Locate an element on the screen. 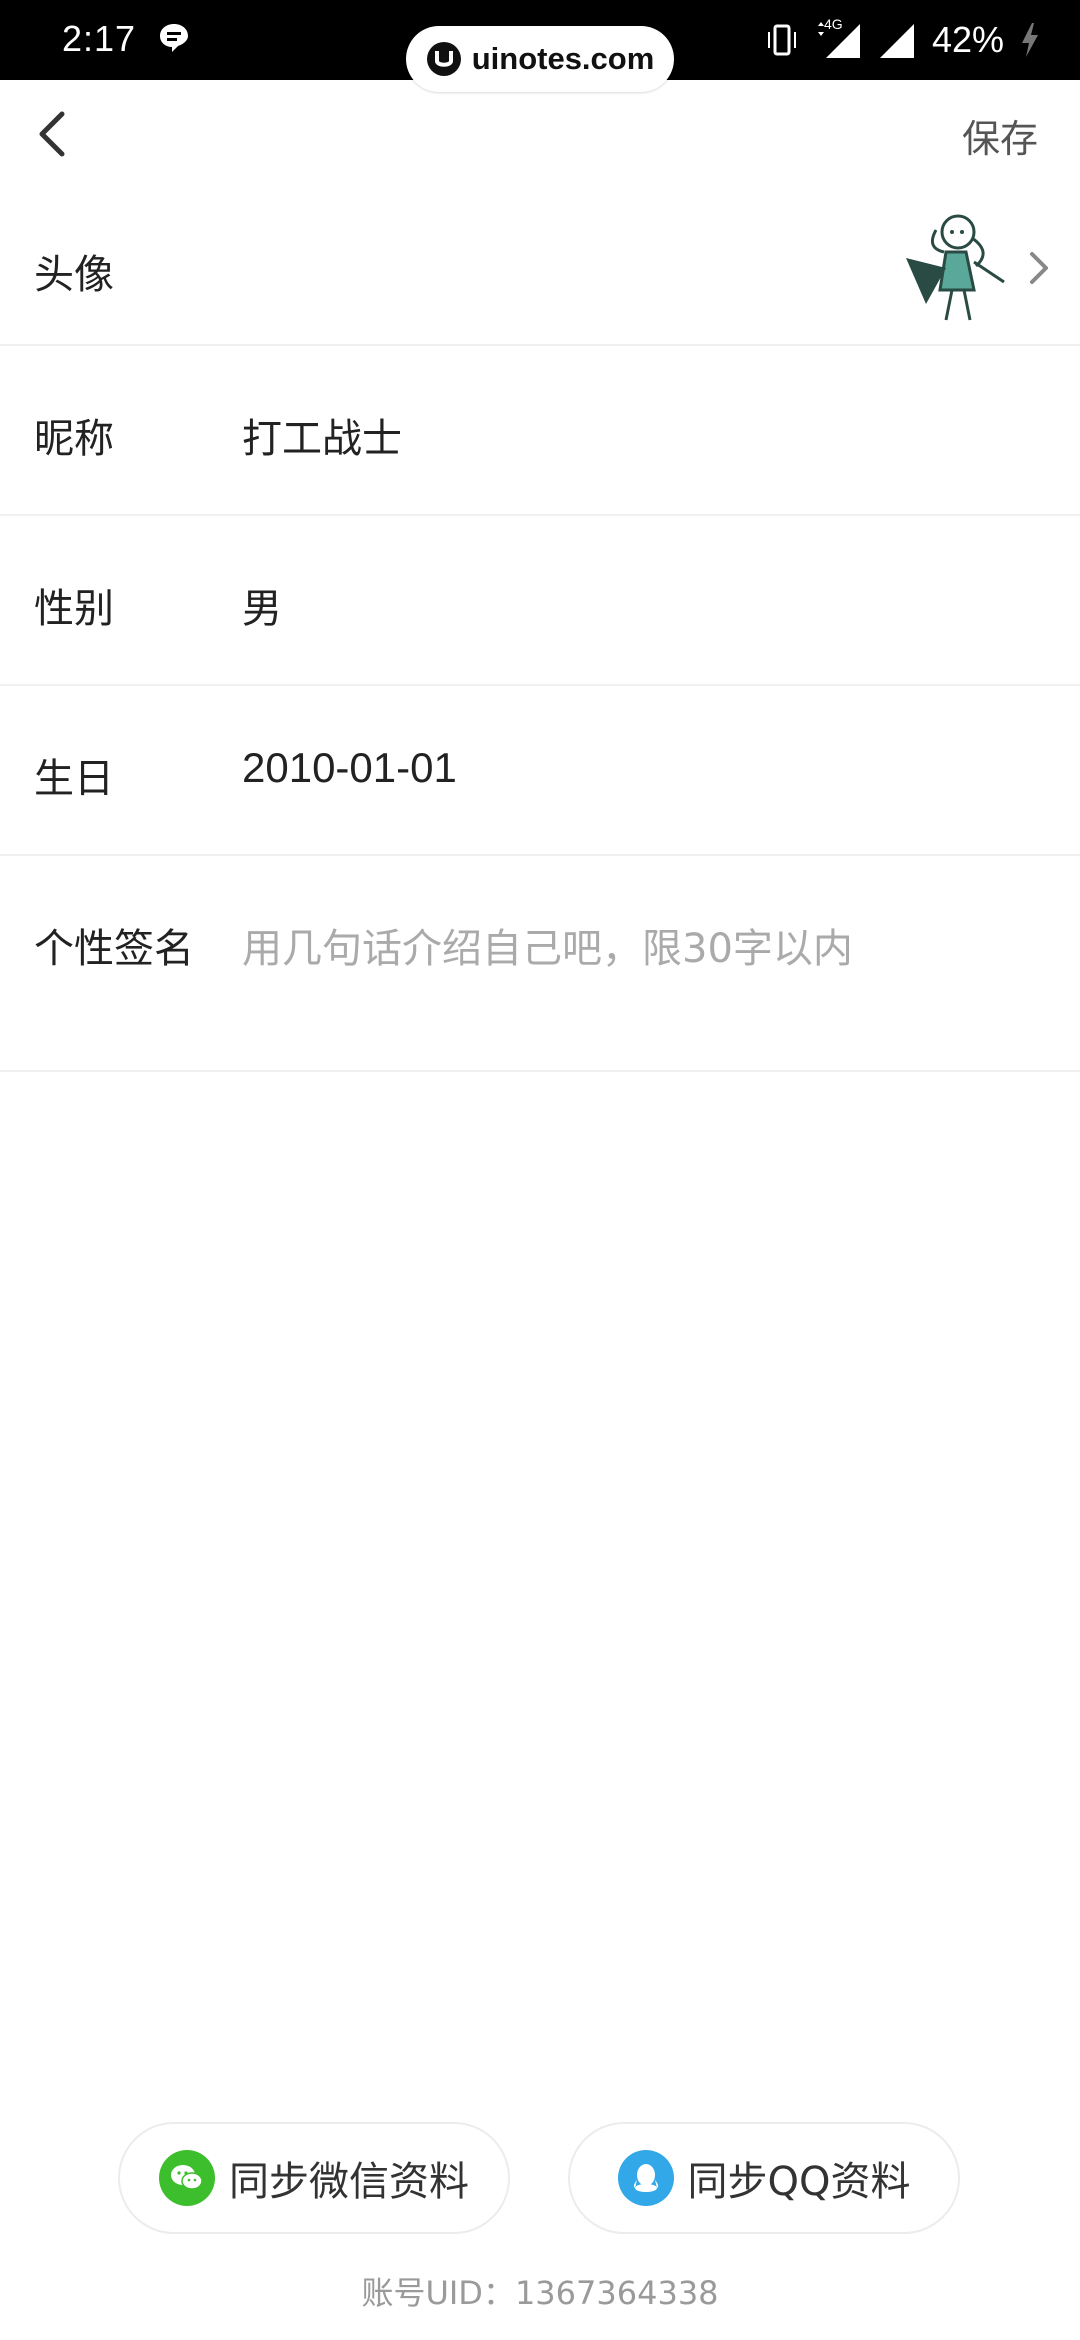  header: 保存 is located at coordinates (540, 135).